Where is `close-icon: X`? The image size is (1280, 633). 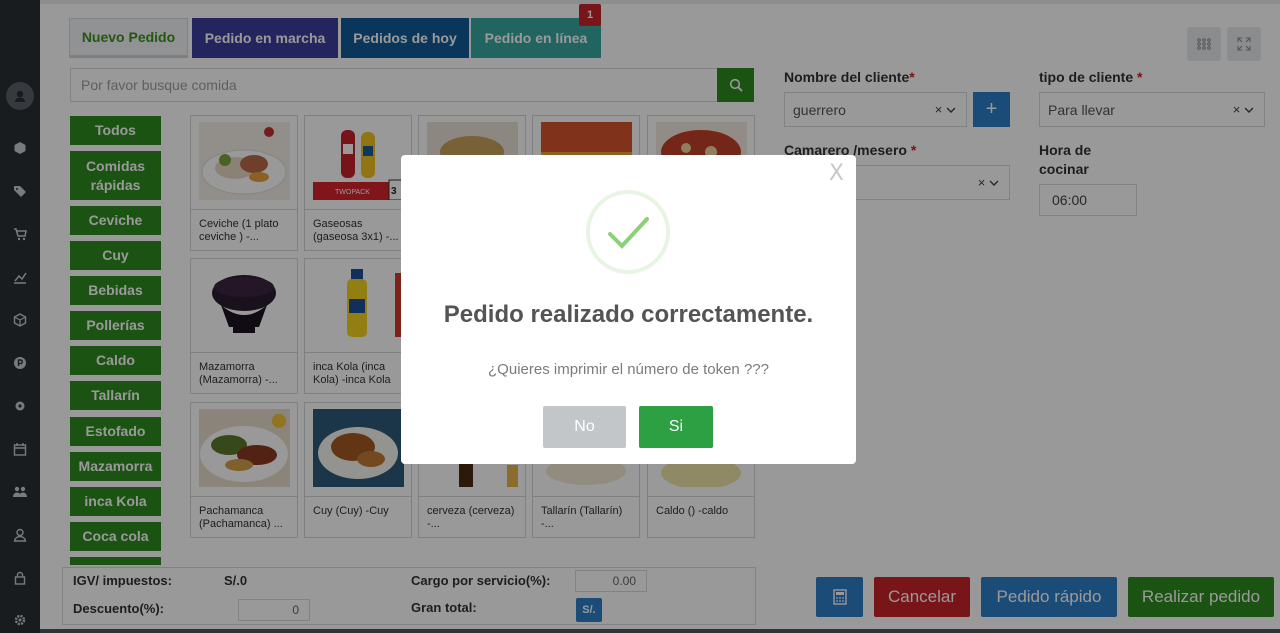 close-icon: X is located at coordinates (836, 173).